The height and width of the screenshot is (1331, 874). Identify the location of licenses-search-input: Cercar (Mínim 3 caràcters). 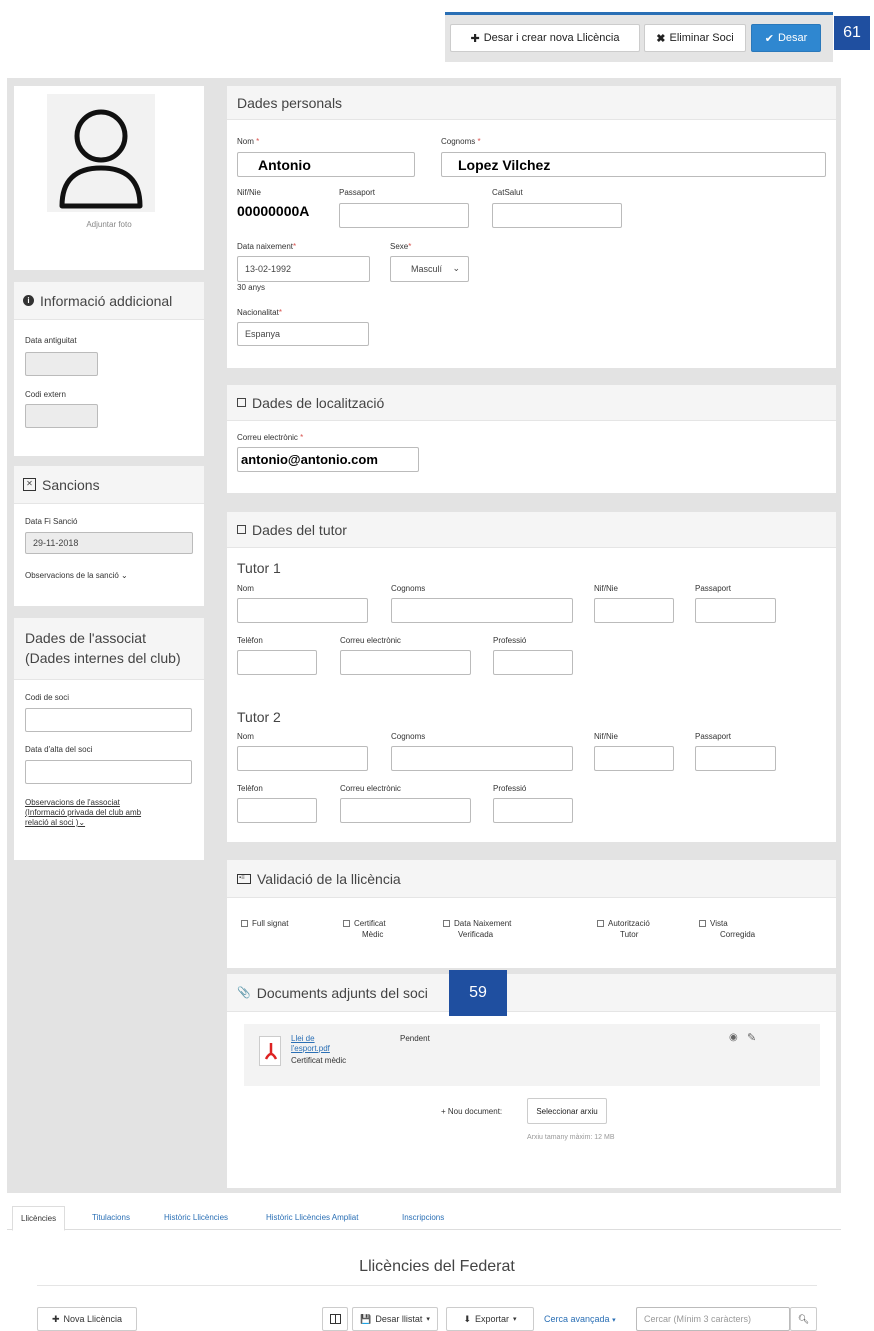
(713, 1319).